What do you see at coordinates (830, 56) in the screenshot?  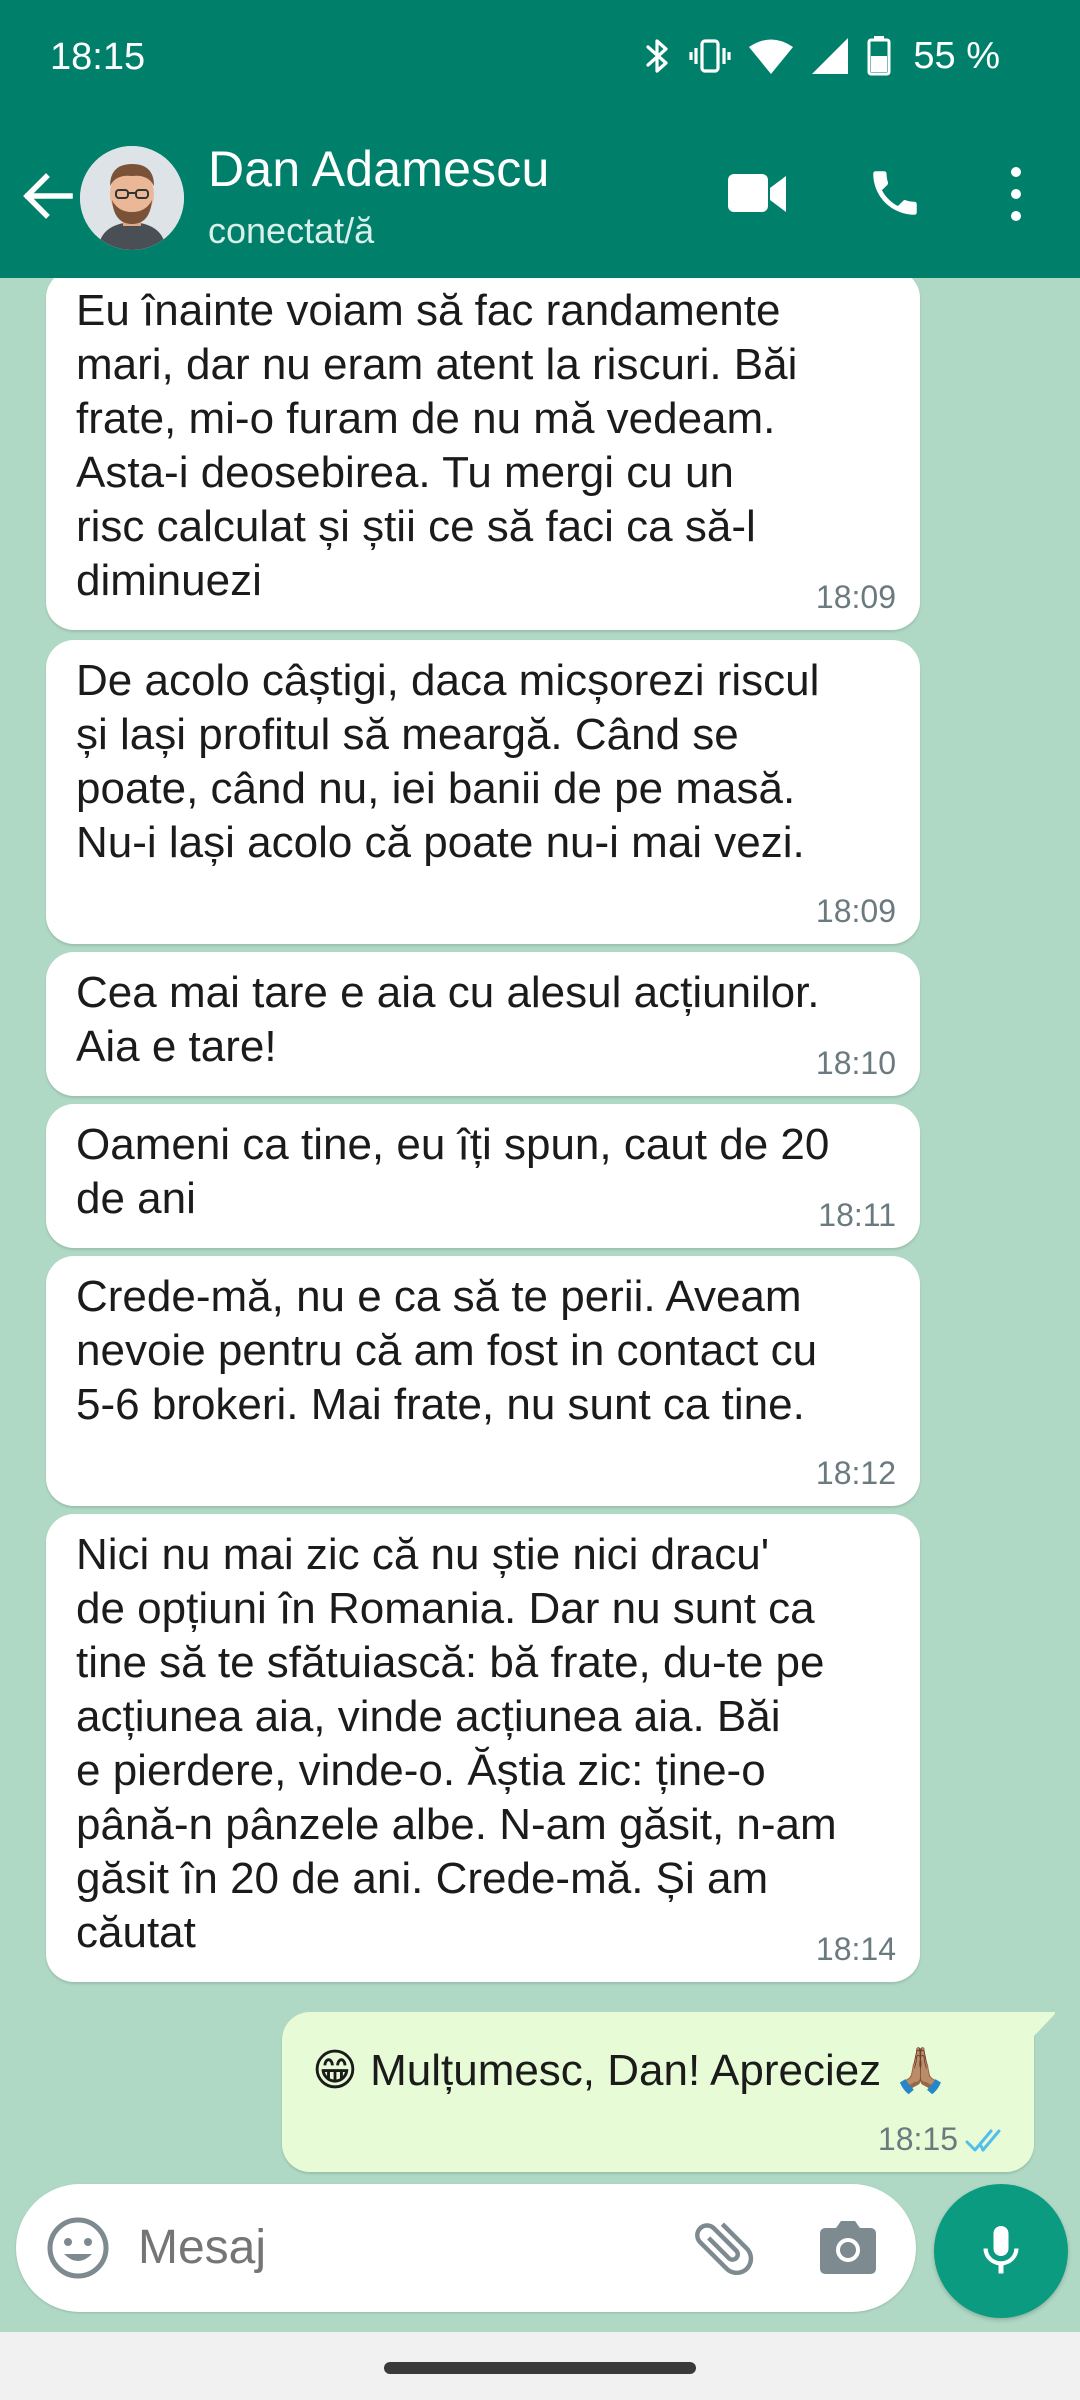 I see `cell-signal-icon` at bounding box center [830, 56].